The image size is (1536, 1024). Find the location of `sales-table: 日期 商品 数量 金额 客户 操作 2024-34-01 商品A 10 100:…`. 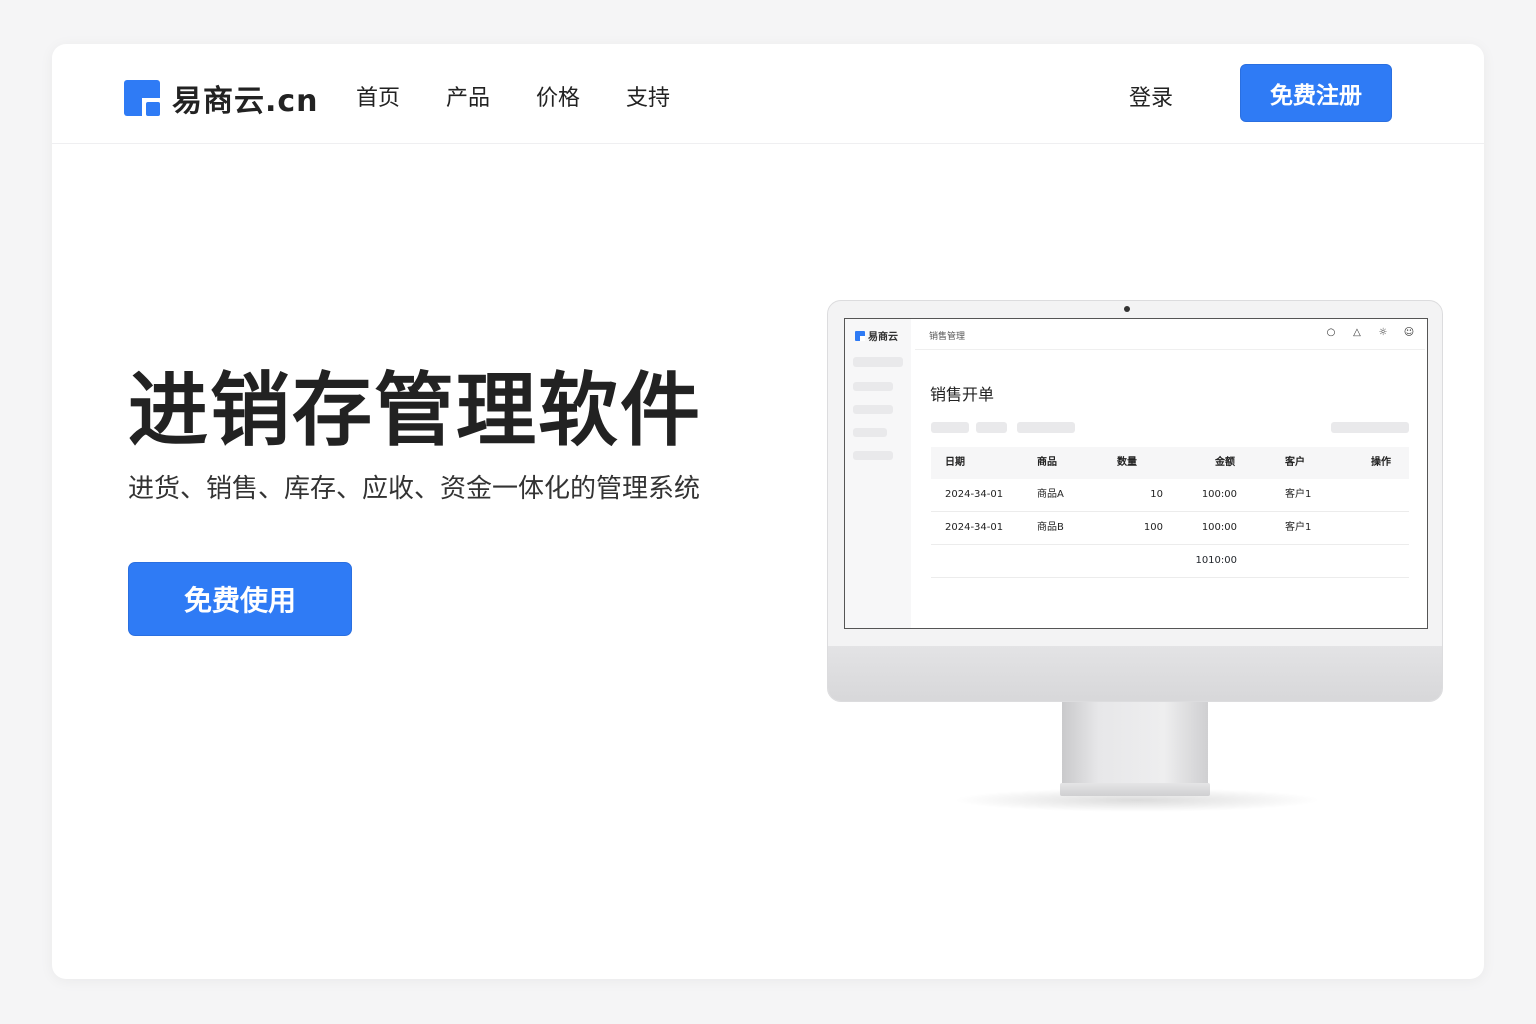

sales-table: 日期 商品 数量 金额 客户 操作 2024-34-01 商品A 10 100:… is located at coordinates (1170, 512).